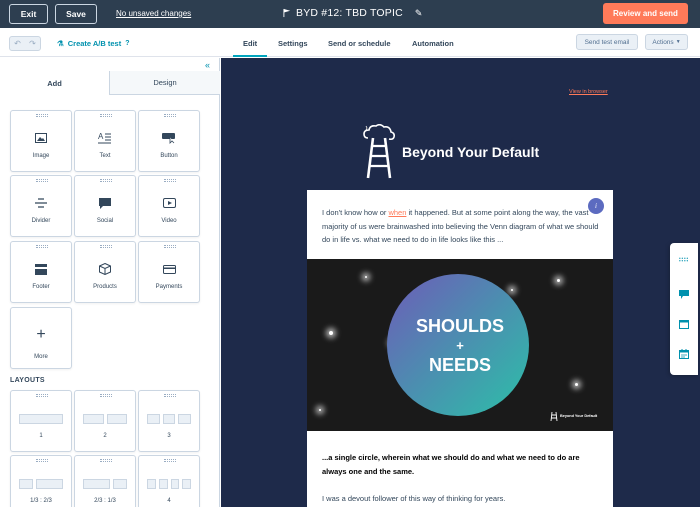  Describe the element at coordinates (169, 481) in the screenshot. I see `layout-4-column: 4` at that location.